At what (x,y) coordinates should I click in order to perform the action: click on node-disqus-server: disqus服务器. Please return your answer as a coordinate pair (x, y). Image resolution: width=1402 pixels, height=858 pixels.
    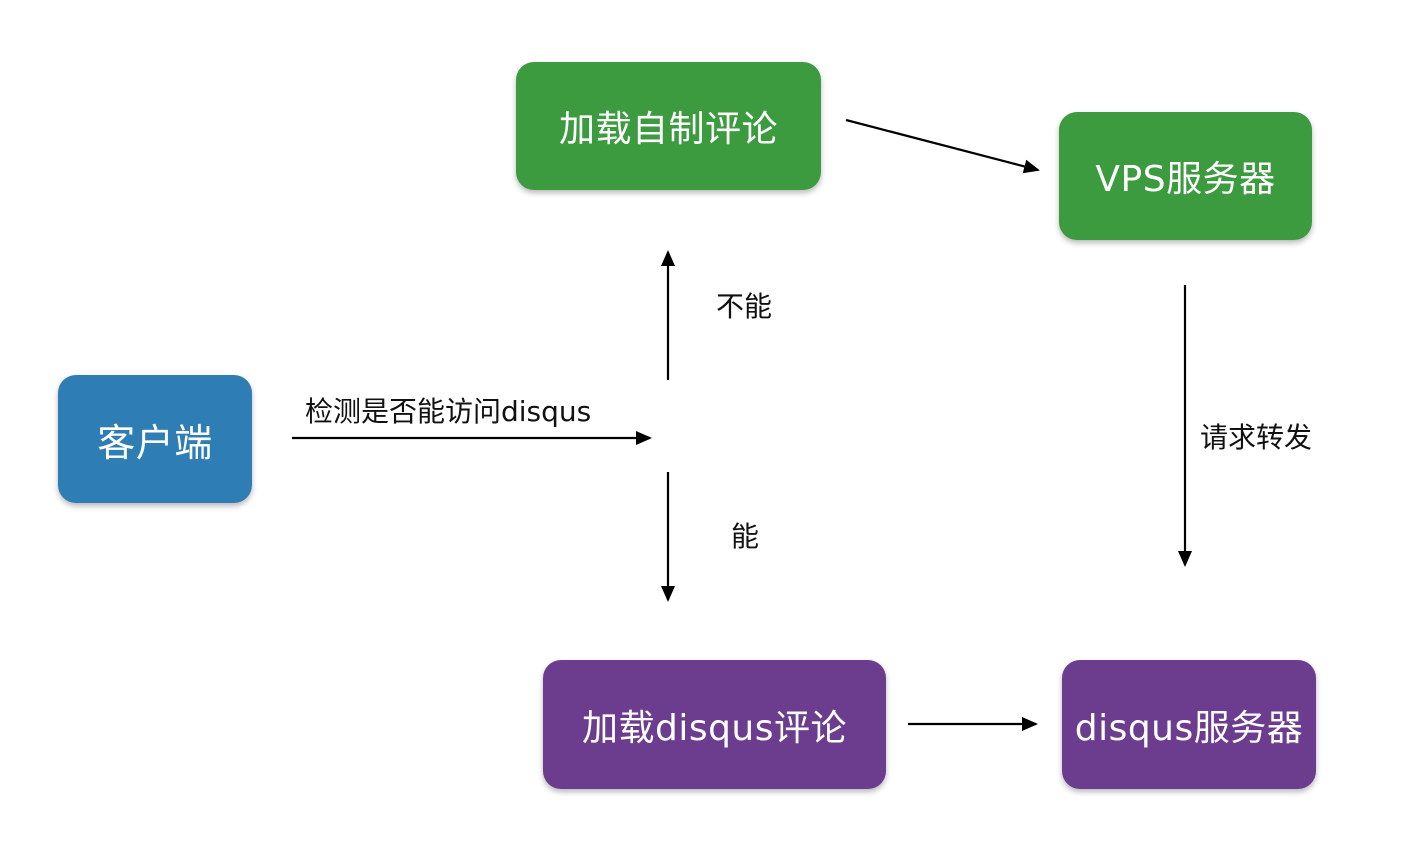
    Looking at the image, I should click on (1189, 724).